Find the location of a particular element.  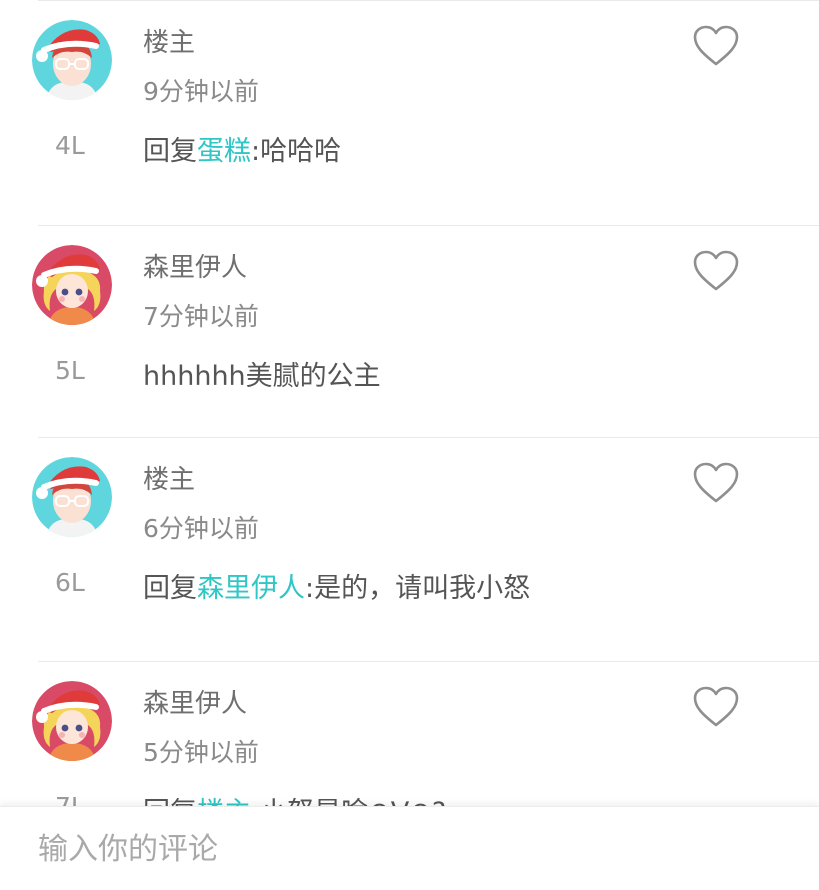

comment-text: hhhhhh美腻的公主 is located at coordinates (262, 373).